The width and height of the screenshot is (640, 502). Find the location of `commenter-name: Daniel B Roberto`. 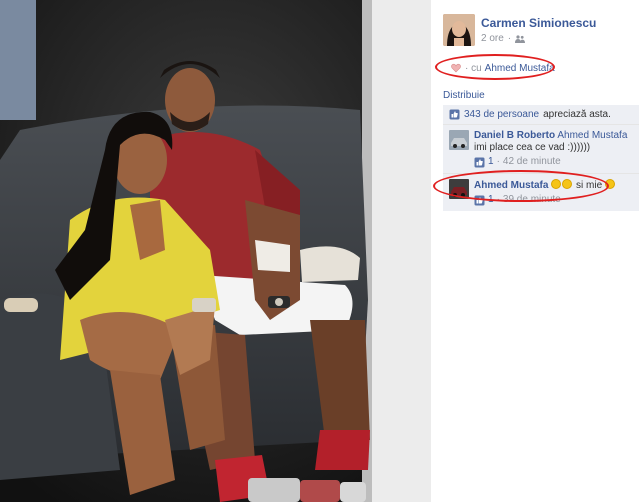

commenter-name: Daniel B Roberto is located at coordinates (514, 135).